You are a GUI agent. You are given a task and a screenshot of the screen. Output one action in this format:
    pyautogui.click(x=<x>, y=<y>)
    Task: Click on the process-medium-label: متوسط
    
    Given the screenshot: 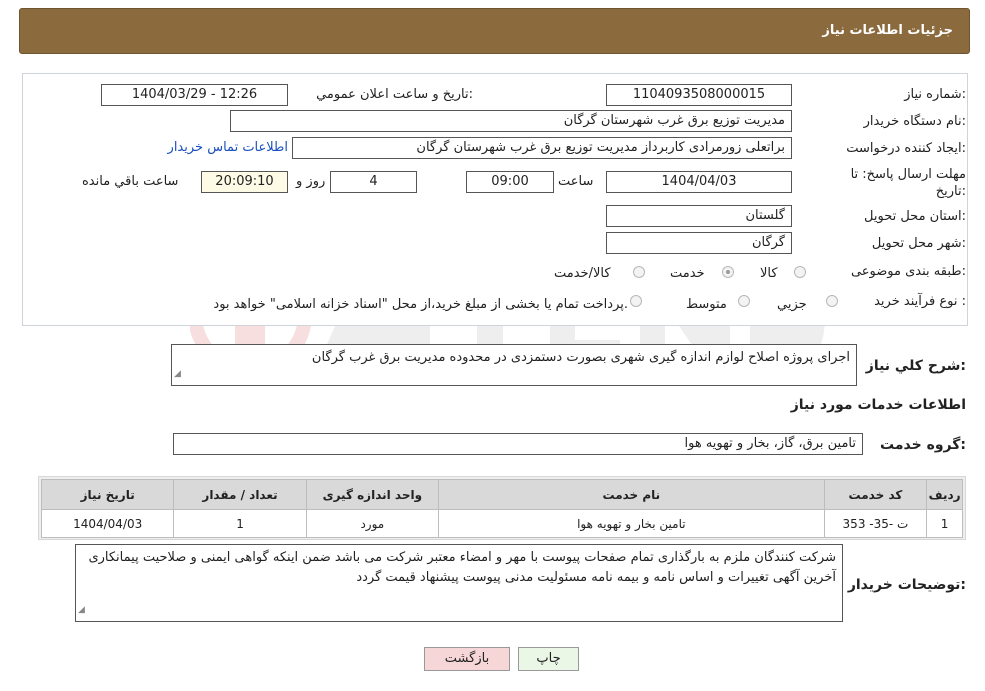 What is the action you would take?
    pyautogui.click(x=706, y=304)
    